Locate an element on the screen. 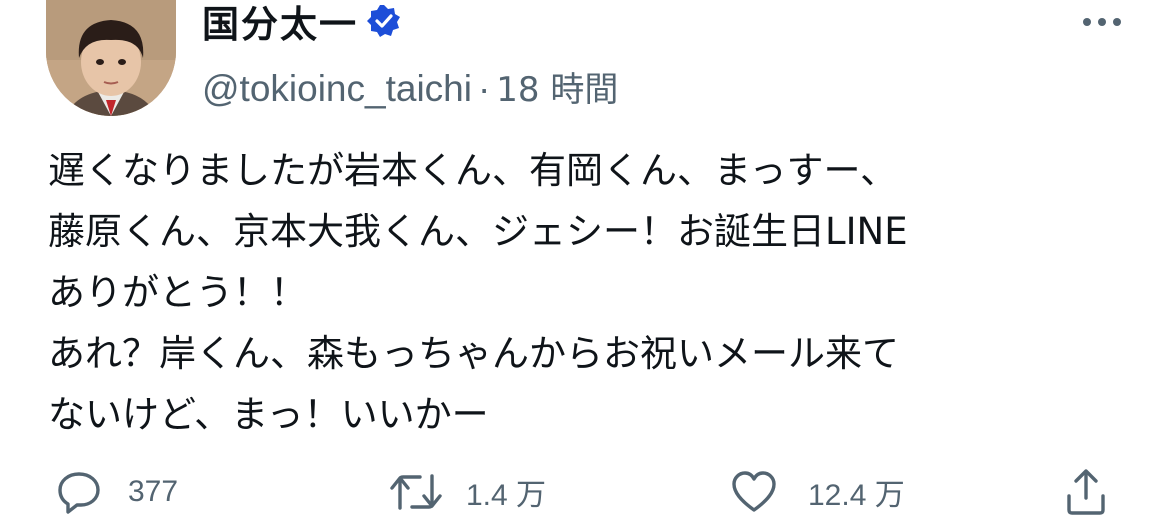  display-name: 国分太一 is located at coordinates (280, 24).